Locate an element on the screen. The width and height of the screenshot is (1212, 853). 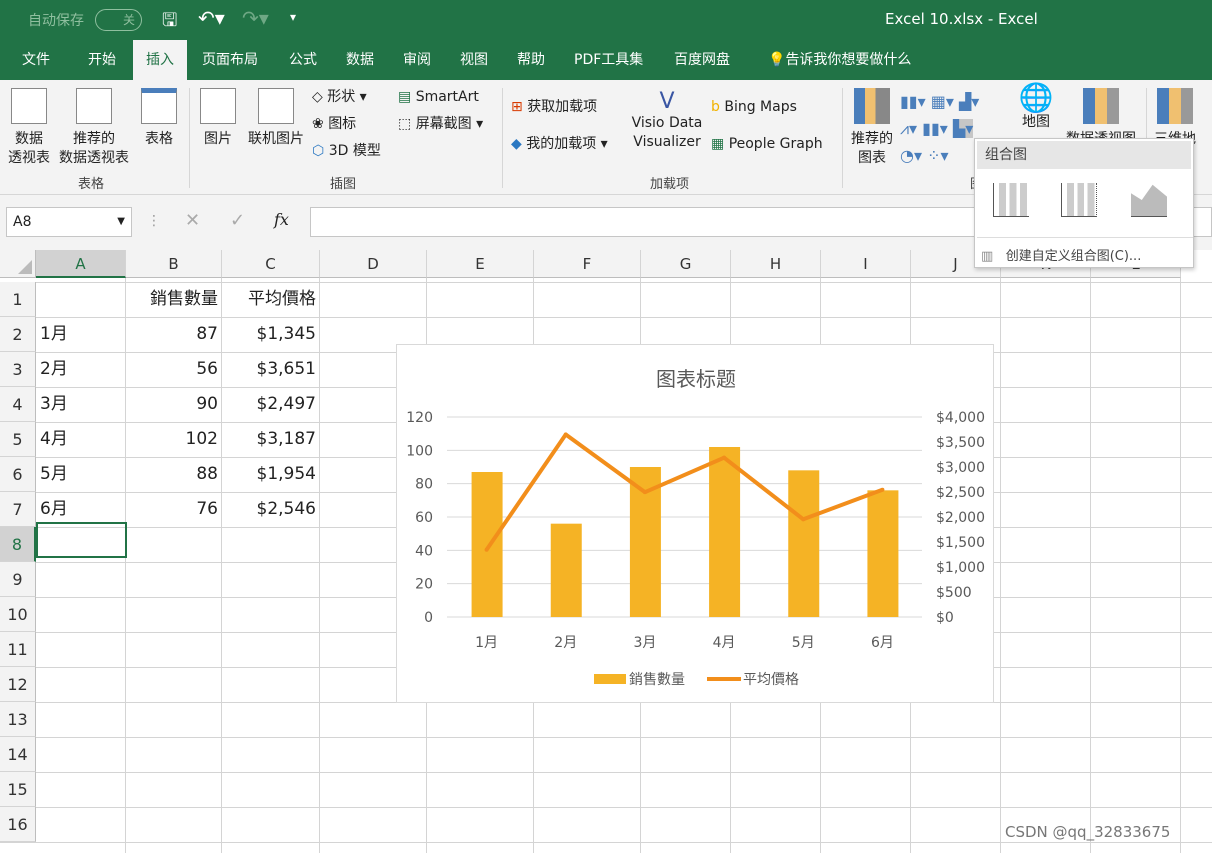
tab-page-layout: 页面布局 is located at coordinates (230, 60).